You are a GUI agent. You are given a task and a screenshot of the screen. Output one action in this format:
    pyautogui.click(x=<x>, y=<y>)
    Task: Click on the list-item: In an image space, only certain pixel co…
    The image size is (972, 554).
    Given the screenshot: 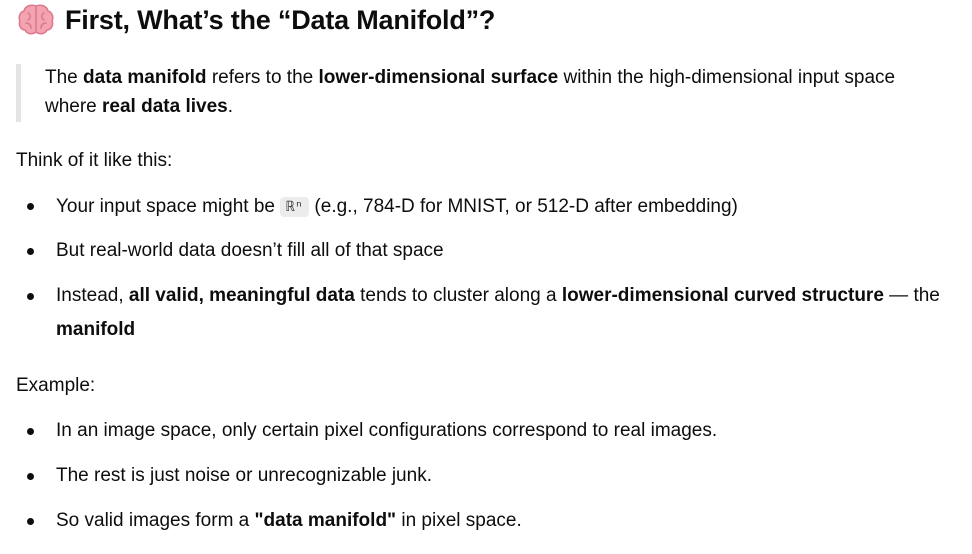 What is the action you would take?
    pyautogui.click(x=387, y=430)
    